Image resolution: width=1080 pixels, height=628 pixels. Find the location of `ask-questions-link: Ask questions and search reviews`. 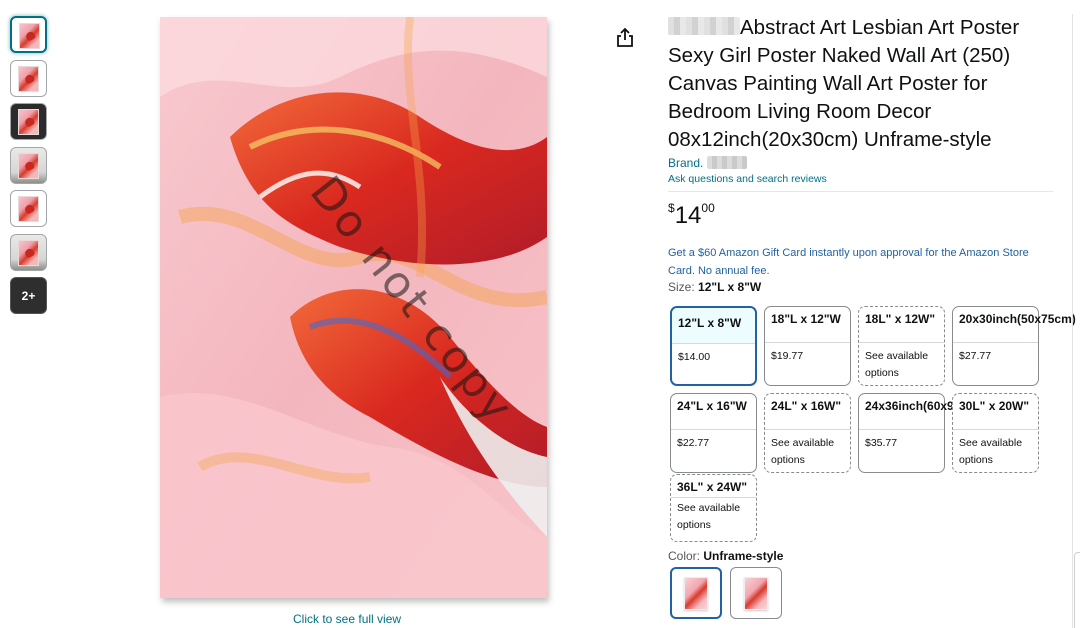

ask-questions-link: Ask questions and search reviews is located at coordinates (860, 182).